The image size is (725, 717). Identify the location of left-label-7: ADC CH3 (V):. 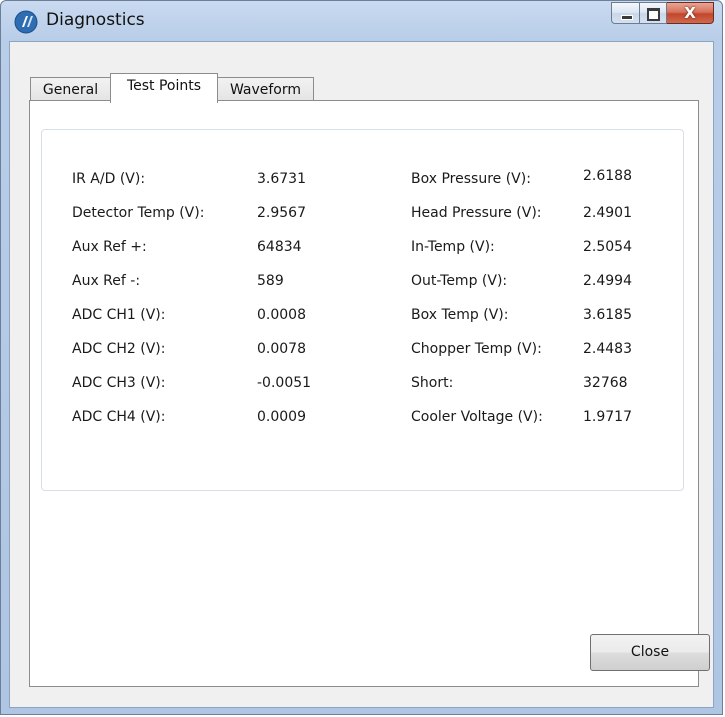
(119, 383).